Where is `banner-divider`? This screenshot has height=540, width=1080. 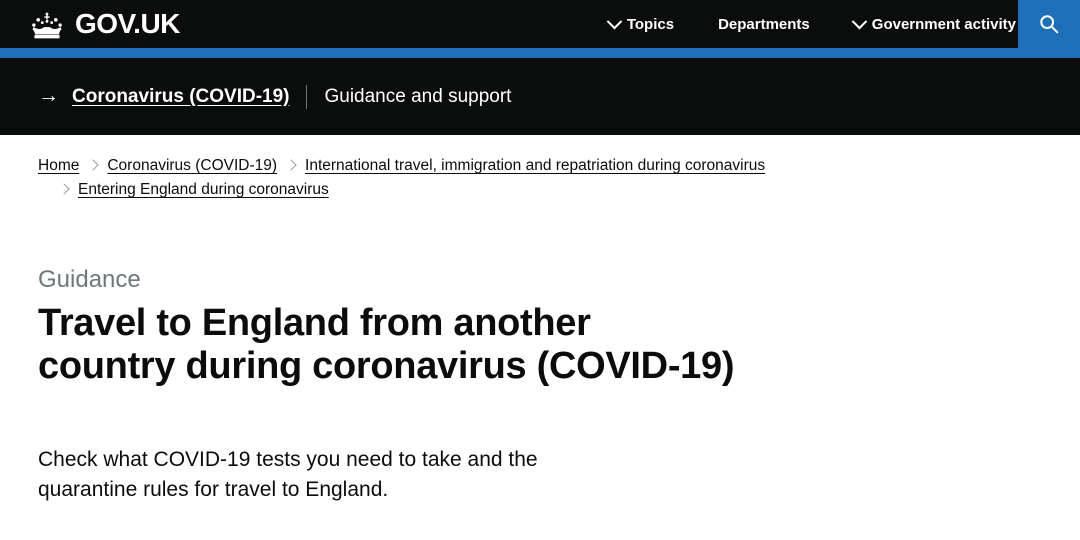 banner-divider is located at coordinates (307, 96).